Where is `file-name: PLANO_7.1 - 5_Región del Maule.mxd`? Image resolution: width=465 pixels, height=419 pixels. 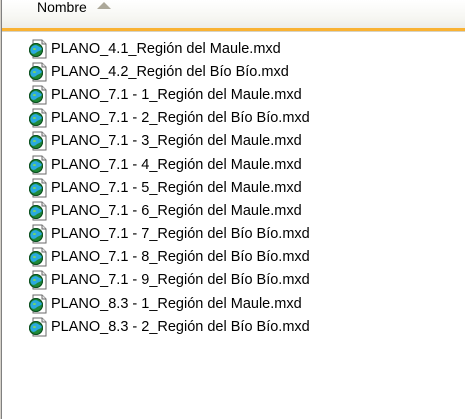
file-name: PLANO_7.1 - 5_Región del Maule.mxd is located at coordinates (176, 187).